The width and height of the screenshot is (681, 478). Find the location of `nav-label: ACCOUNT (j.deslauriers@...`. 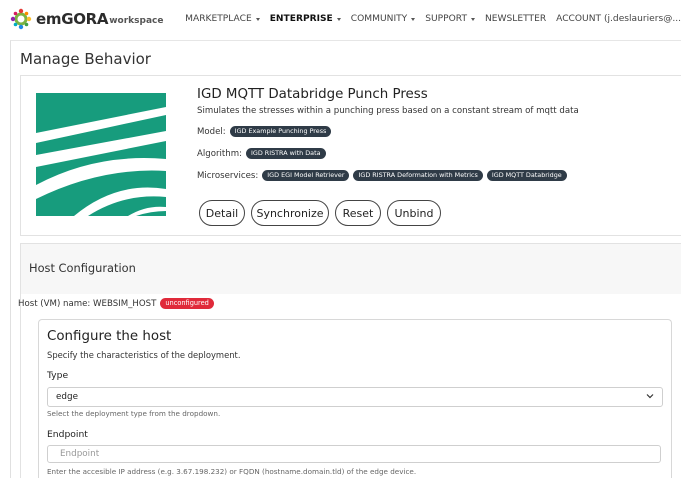

nav-label: ACCOUNT (j.deslauriers@... is located at coordinates (618, 19).